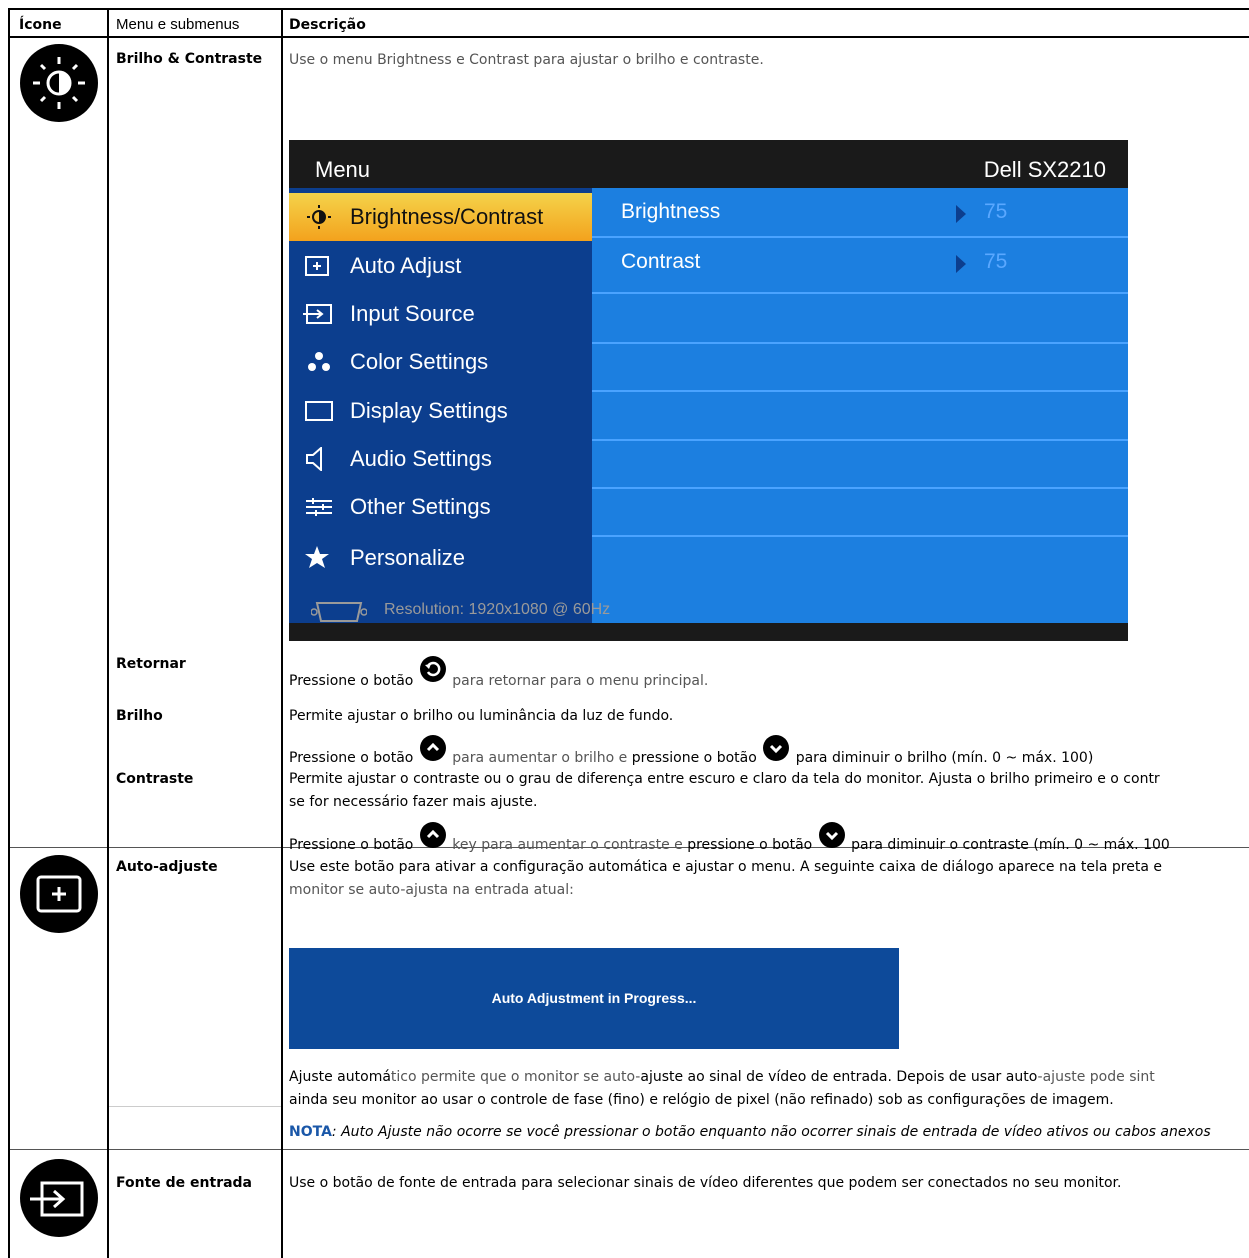 This screenshot has width=1249, height=1258. Describe the element at coordinates (661, 261) in the screenshot. I see `osd-row-label: Contrast` at that location.